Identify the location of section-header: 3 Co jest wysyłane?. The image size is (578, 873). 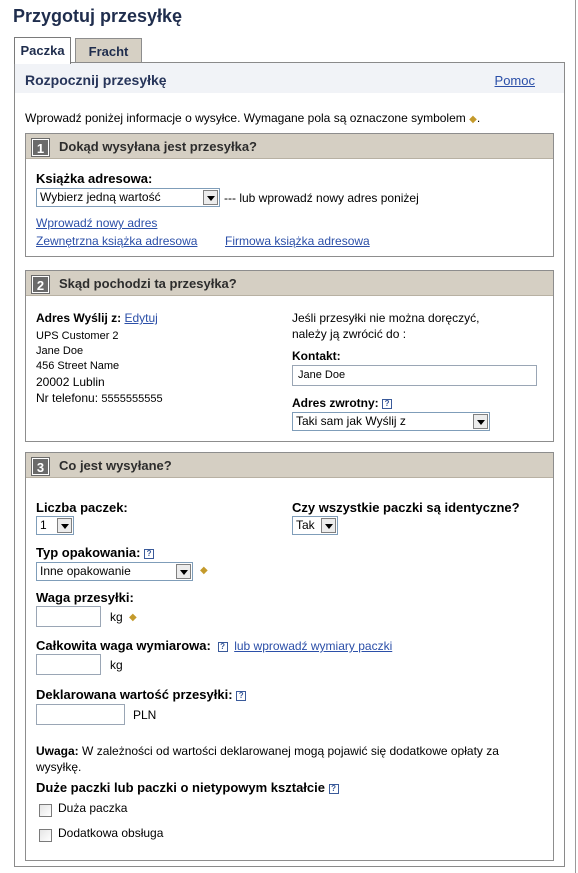
(289, 465).